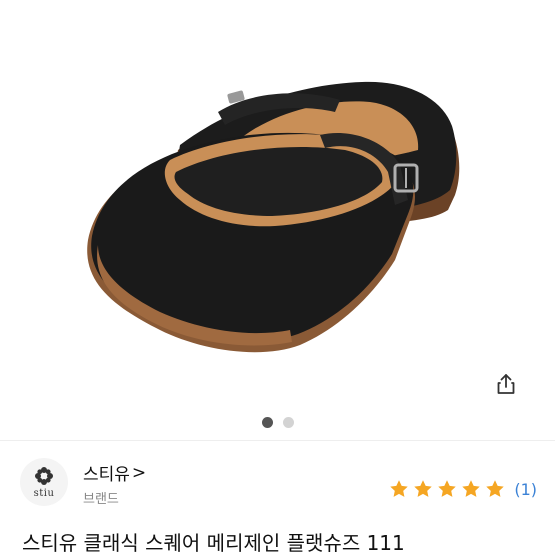 The image size is (555, 555). I want to click on rating-summary: (1), so click(462, 489).